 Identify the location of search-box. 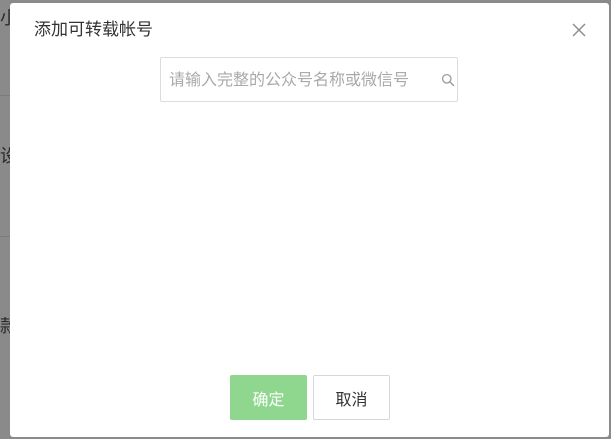
(309, 79).